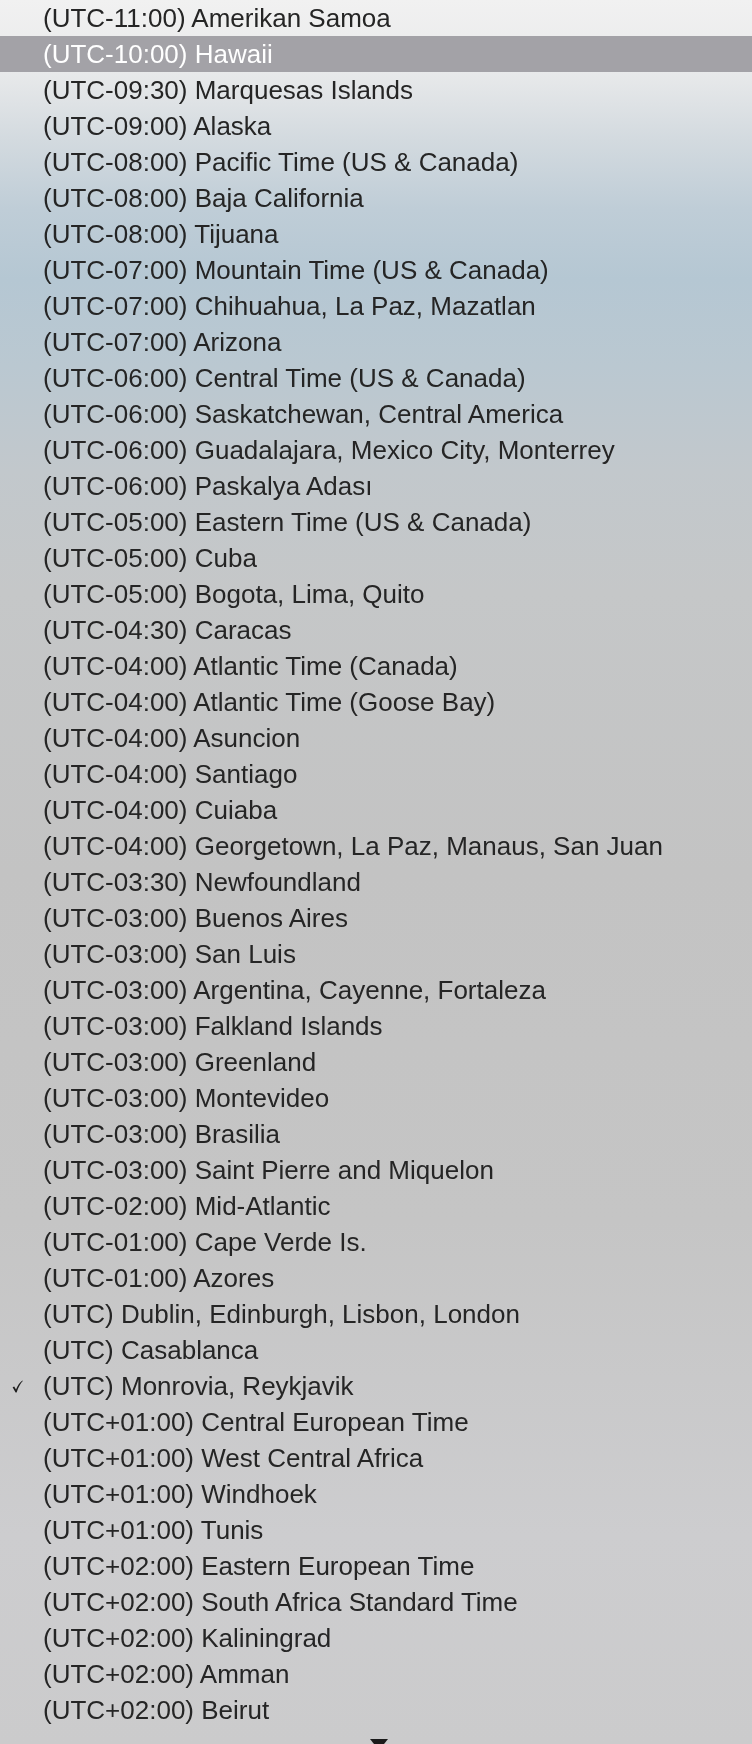  Describe the element at coordinates (376, 1458) in the screenshot. I see `menu-item: (UTC+01:00) West Central Africa` at that location.